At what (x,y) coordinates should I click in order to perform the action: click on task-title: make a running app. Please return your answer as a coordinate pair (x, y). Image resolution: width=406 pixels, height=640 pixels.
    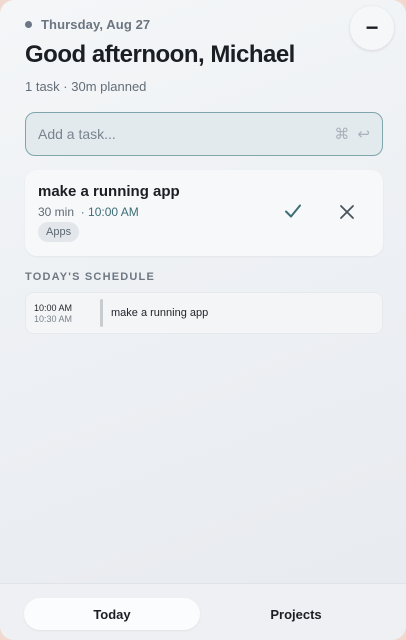
    Looking at the image, I should click on (109, 191).